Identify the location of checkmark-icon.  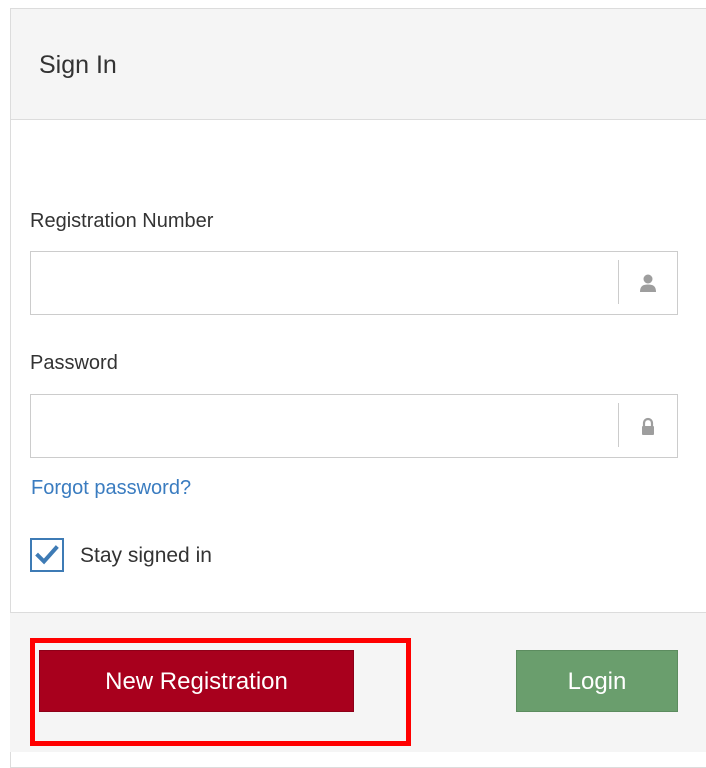
(47, 555).